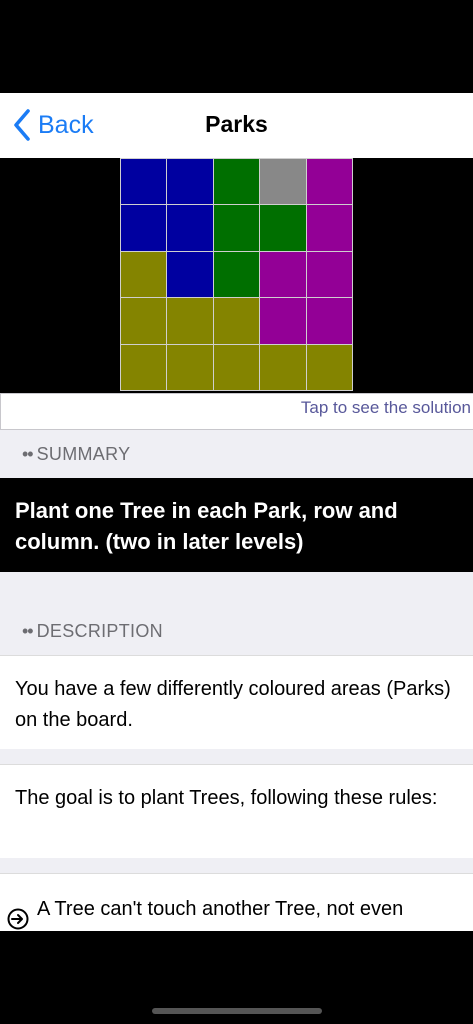 The image size is (473, 1024). What do you see at coordinates (99, 631) in the screenshot?
I see `description-header-label: DESCRIPTION` at bounding box center [99, 631].